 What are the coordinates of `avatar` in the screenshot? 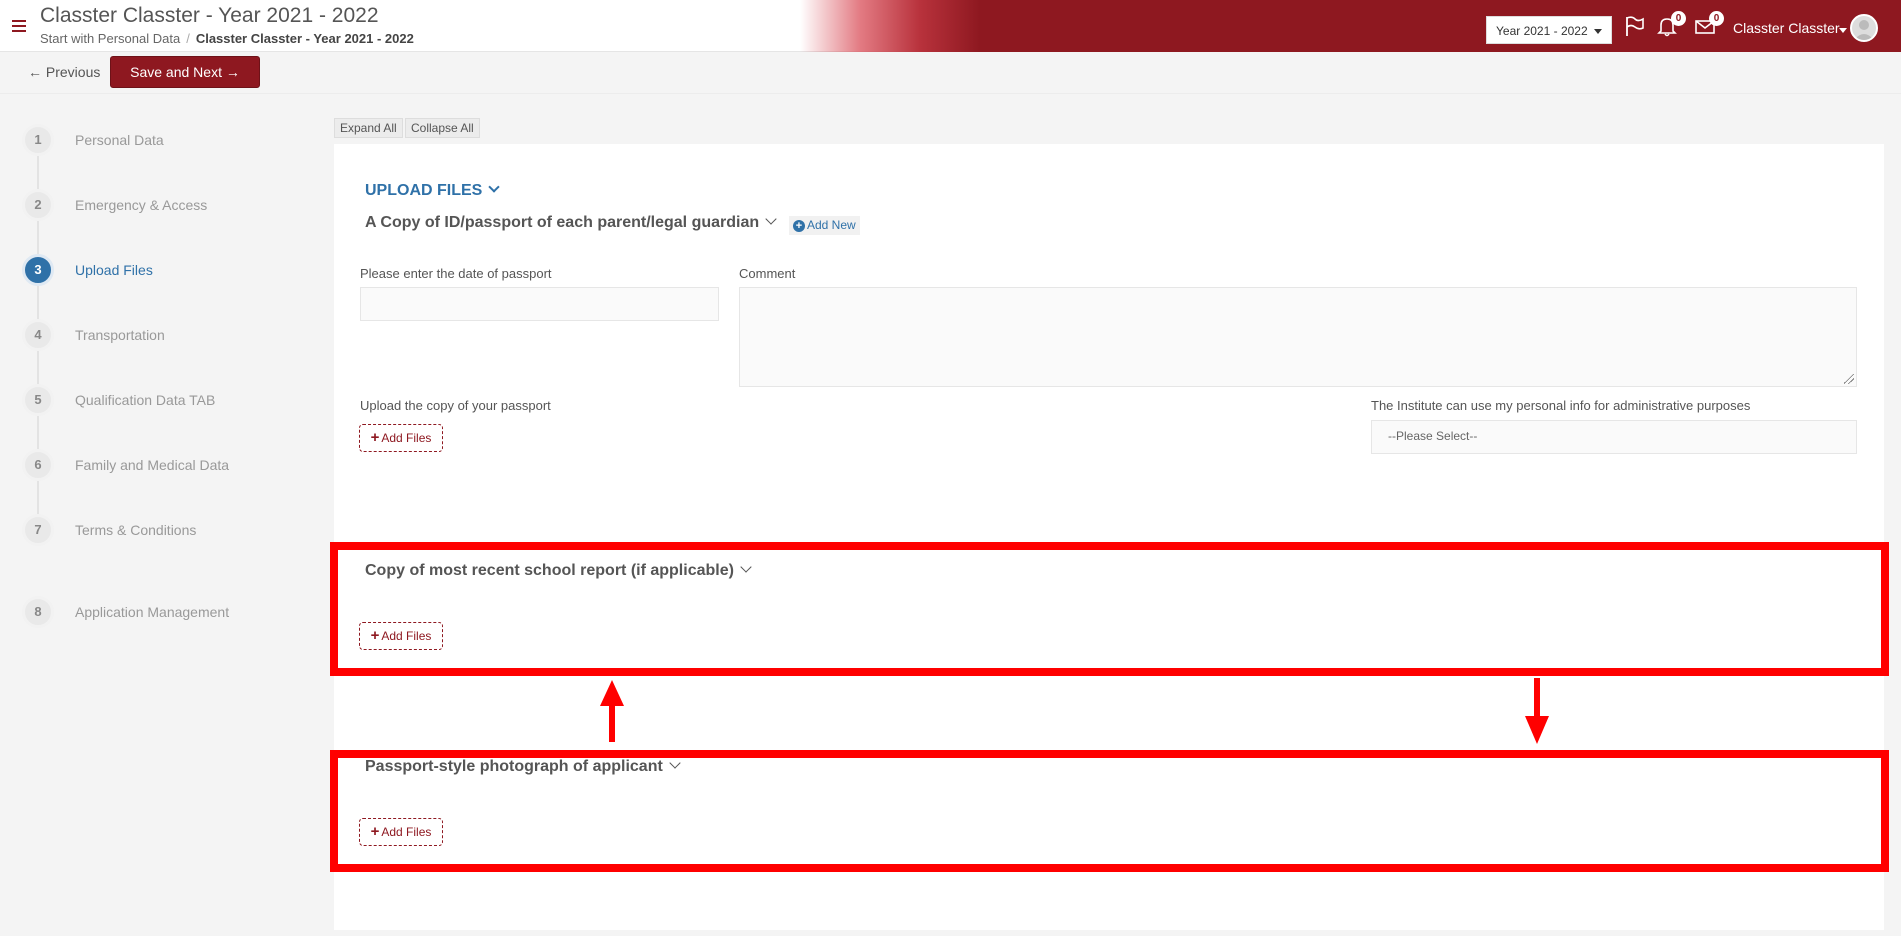 It's located at (1864, 28).